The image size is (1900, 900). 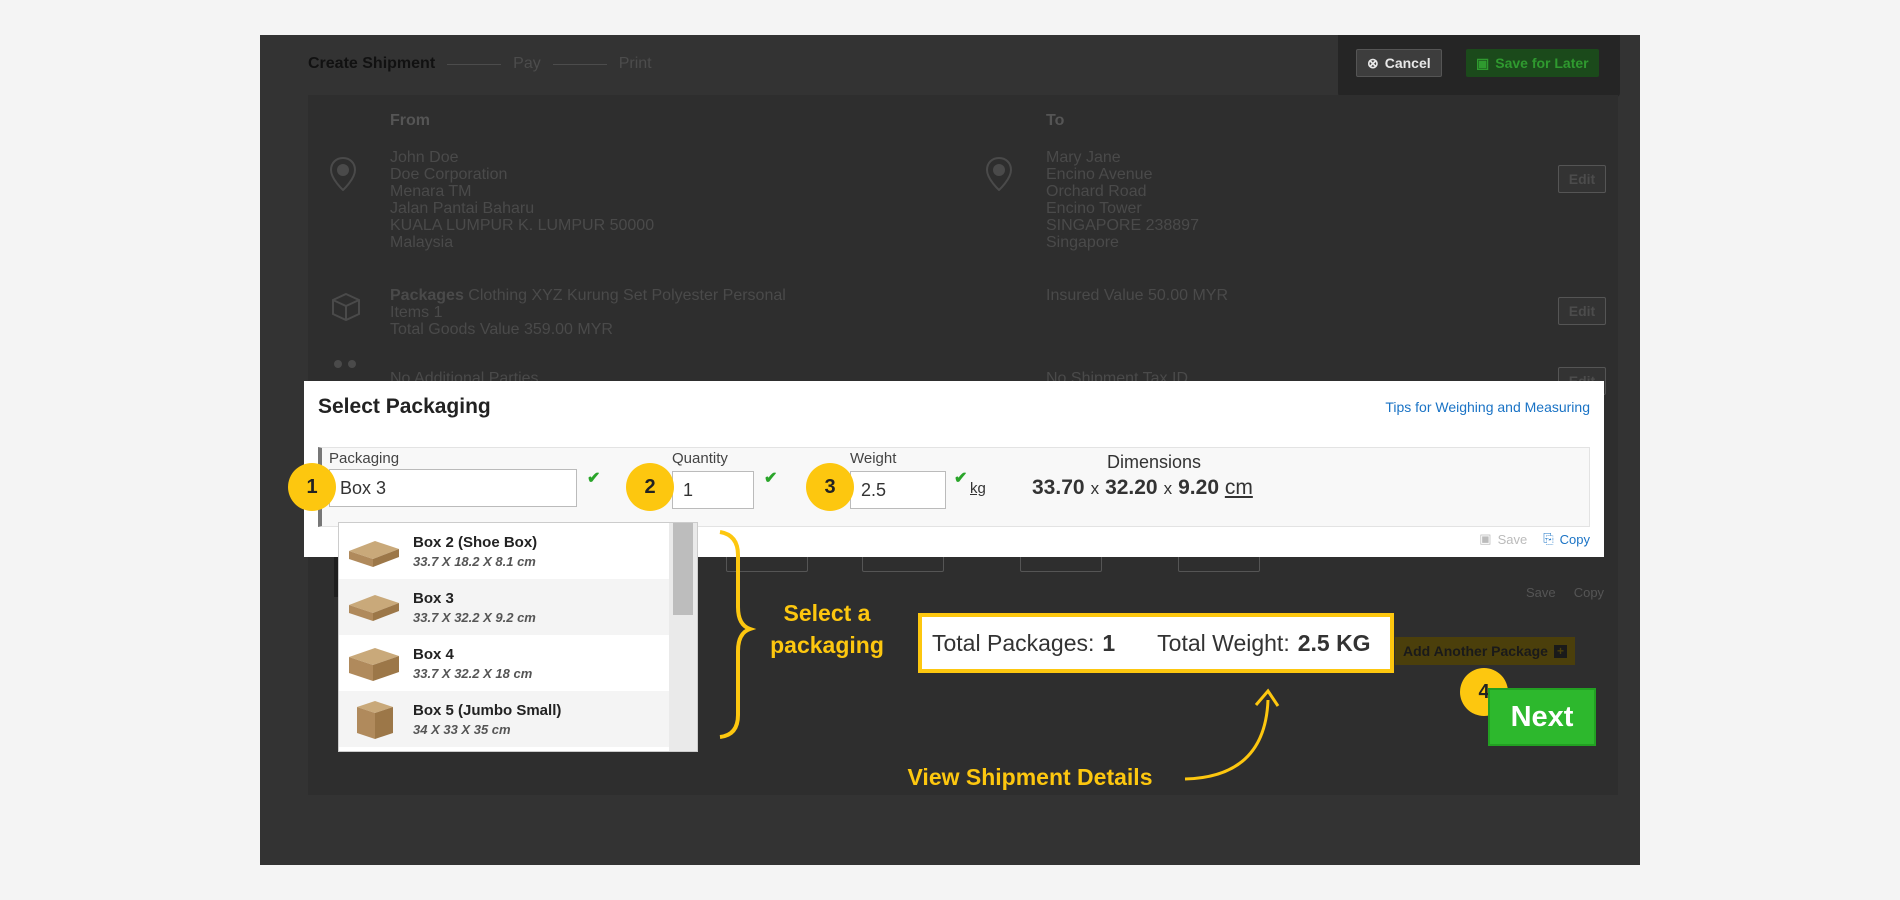 I want to click on total-packages-label: Total Packages:, so click(x=1013, y=642).